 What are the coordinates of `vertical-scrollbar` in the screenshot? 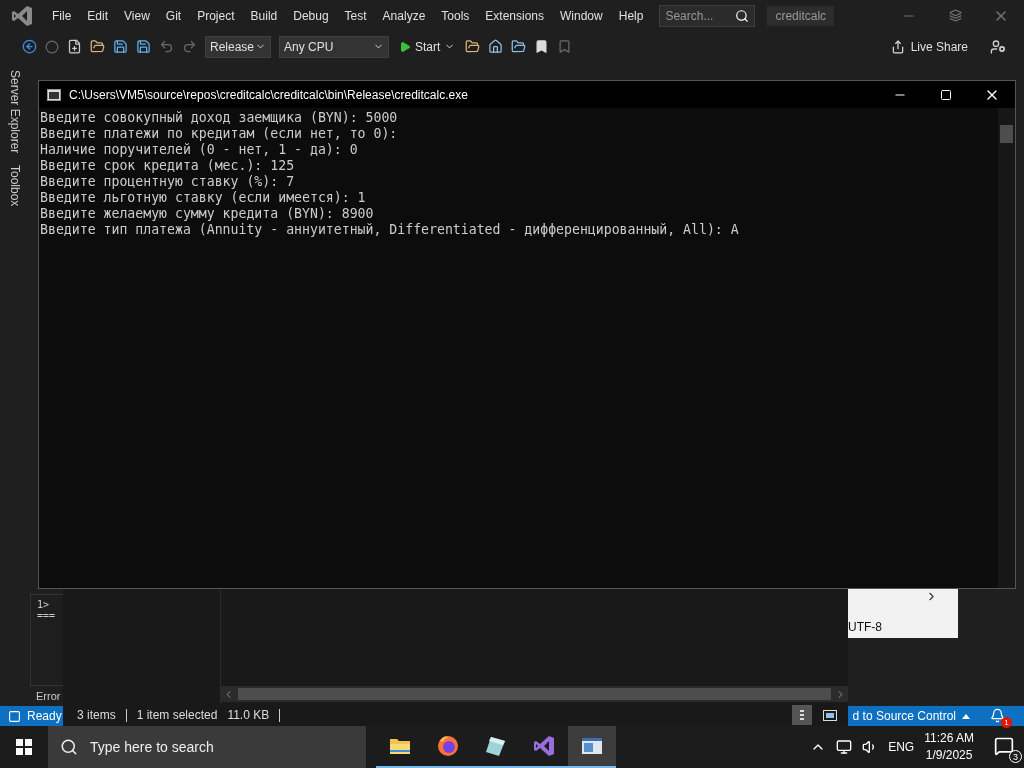 It's located at (1006, 348).